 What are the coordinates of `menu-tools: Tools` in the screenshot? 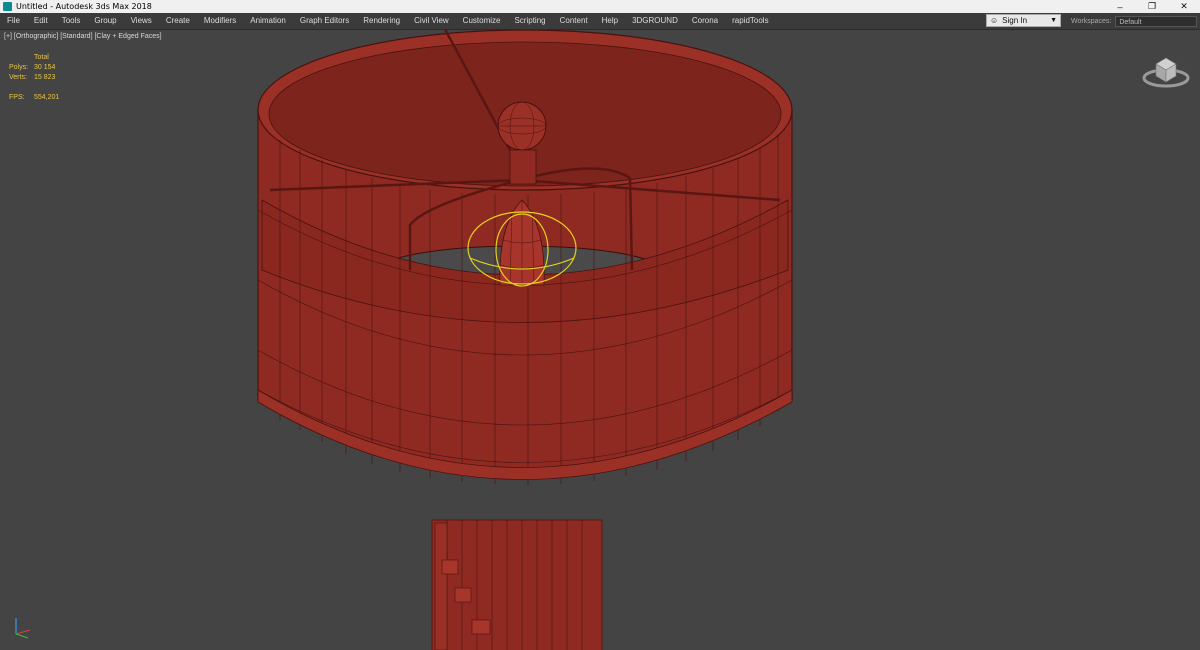 It's located at (71, 21).